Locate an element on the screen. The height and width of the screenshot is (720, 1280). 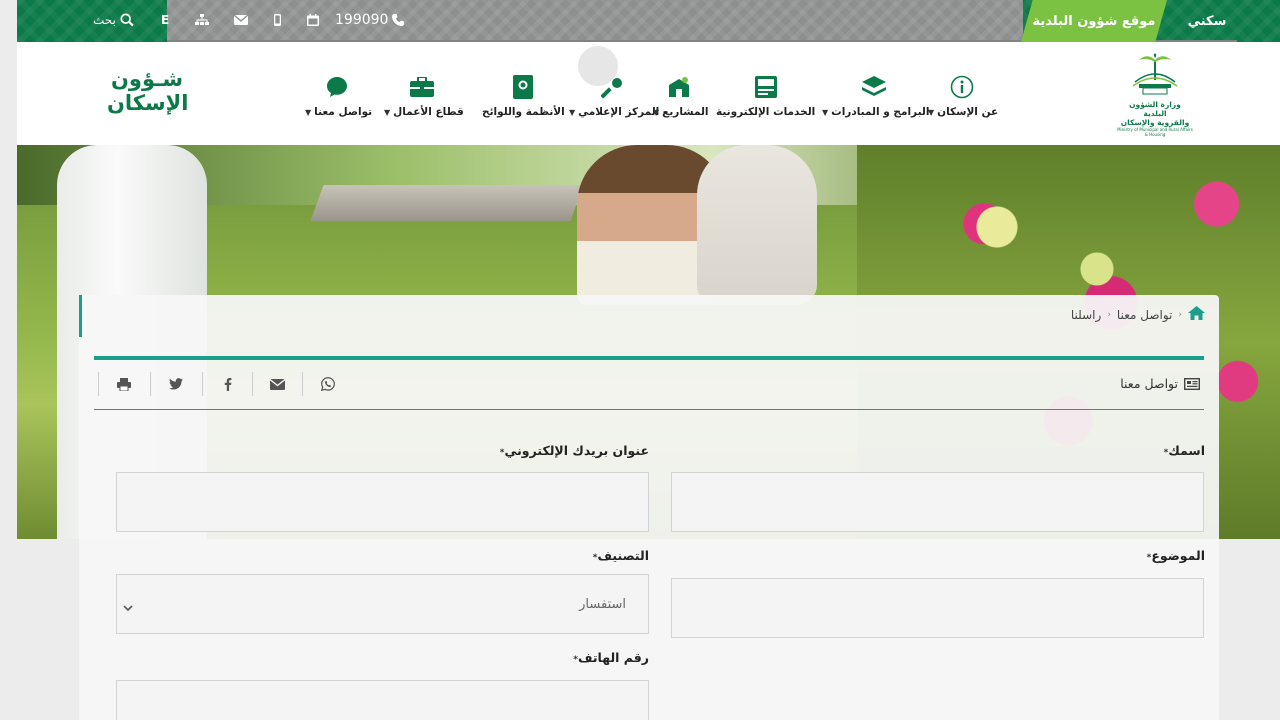
nav-about-housing: ▼ عن الإسكان is located at coordinates (961, 96).